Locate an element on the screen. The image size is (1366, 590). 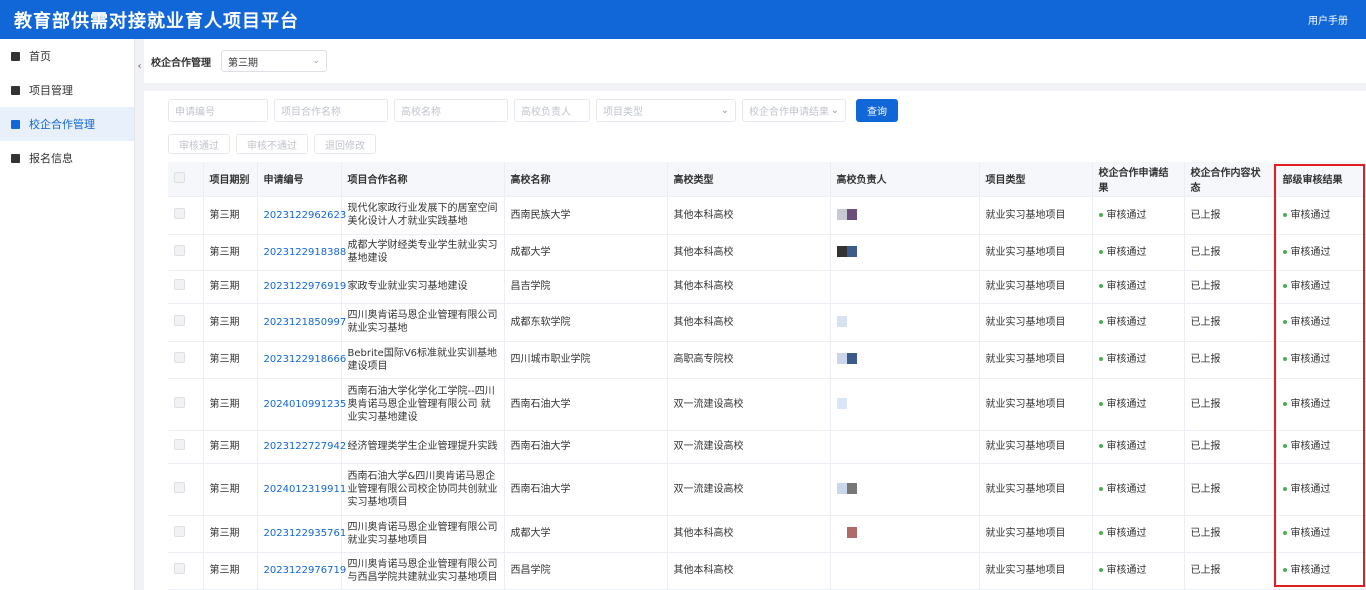
application-code-link: 2023122935761 is located at coordinates (301, 534).